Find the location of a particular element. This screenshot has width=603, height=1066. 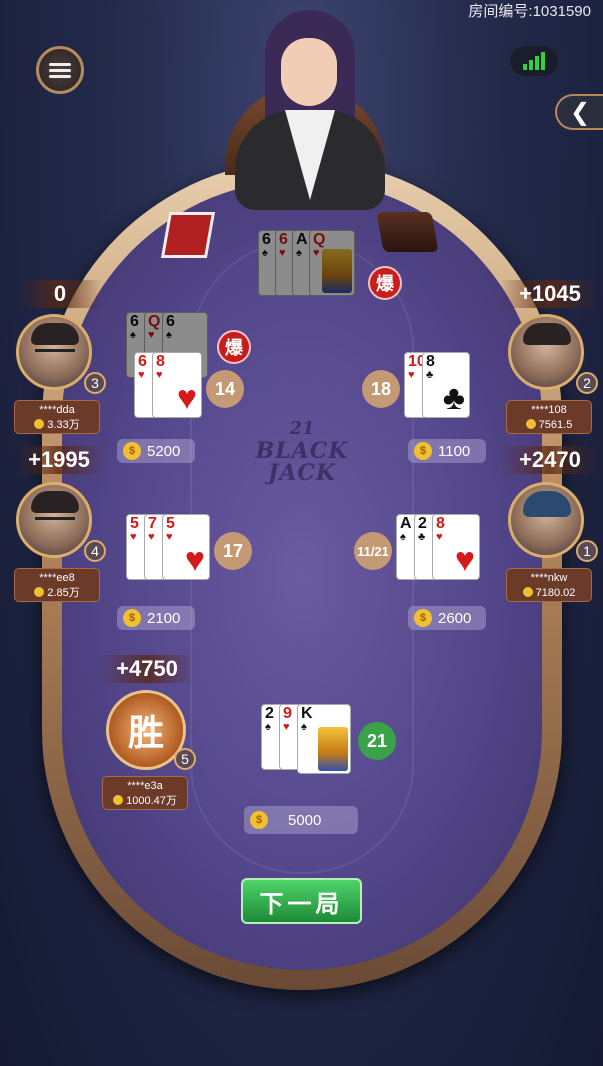

p2-score: 18 is located at coordinates (381, 389).